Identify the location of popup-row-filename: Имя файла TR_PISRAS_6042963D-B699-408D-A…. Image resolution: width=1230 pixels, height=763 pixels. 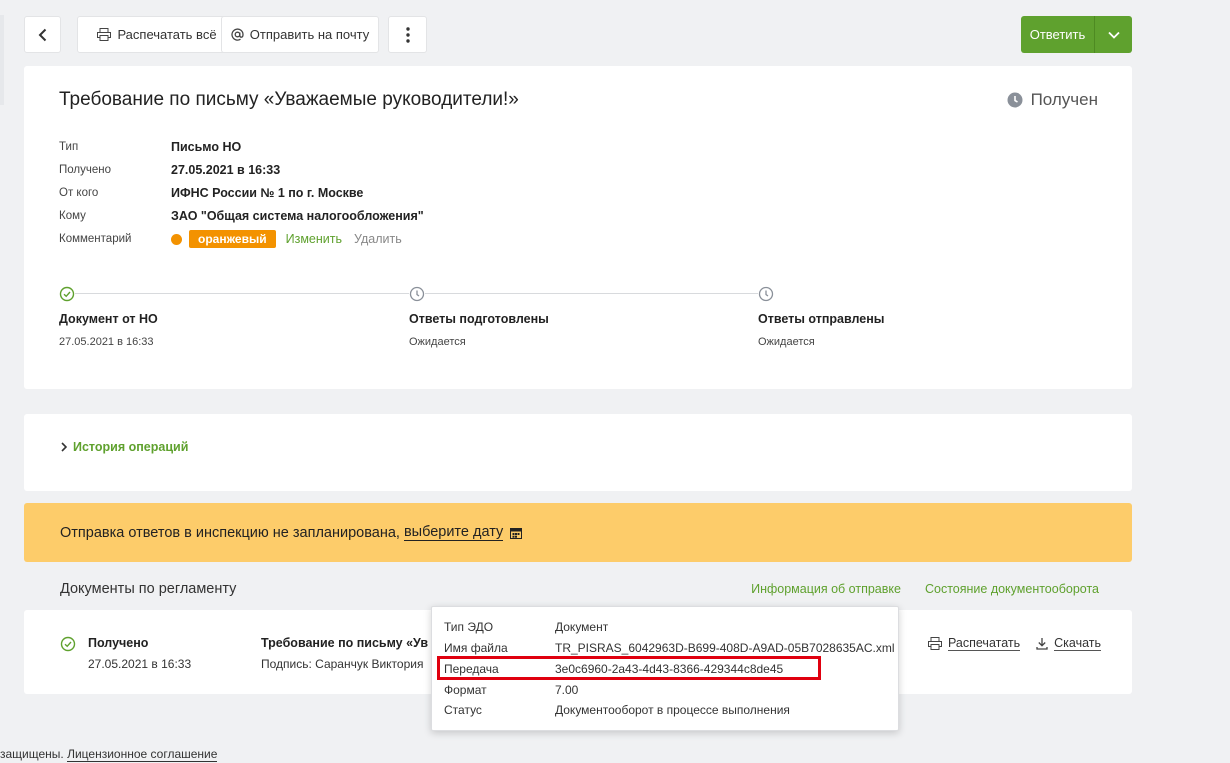
(669, 648).